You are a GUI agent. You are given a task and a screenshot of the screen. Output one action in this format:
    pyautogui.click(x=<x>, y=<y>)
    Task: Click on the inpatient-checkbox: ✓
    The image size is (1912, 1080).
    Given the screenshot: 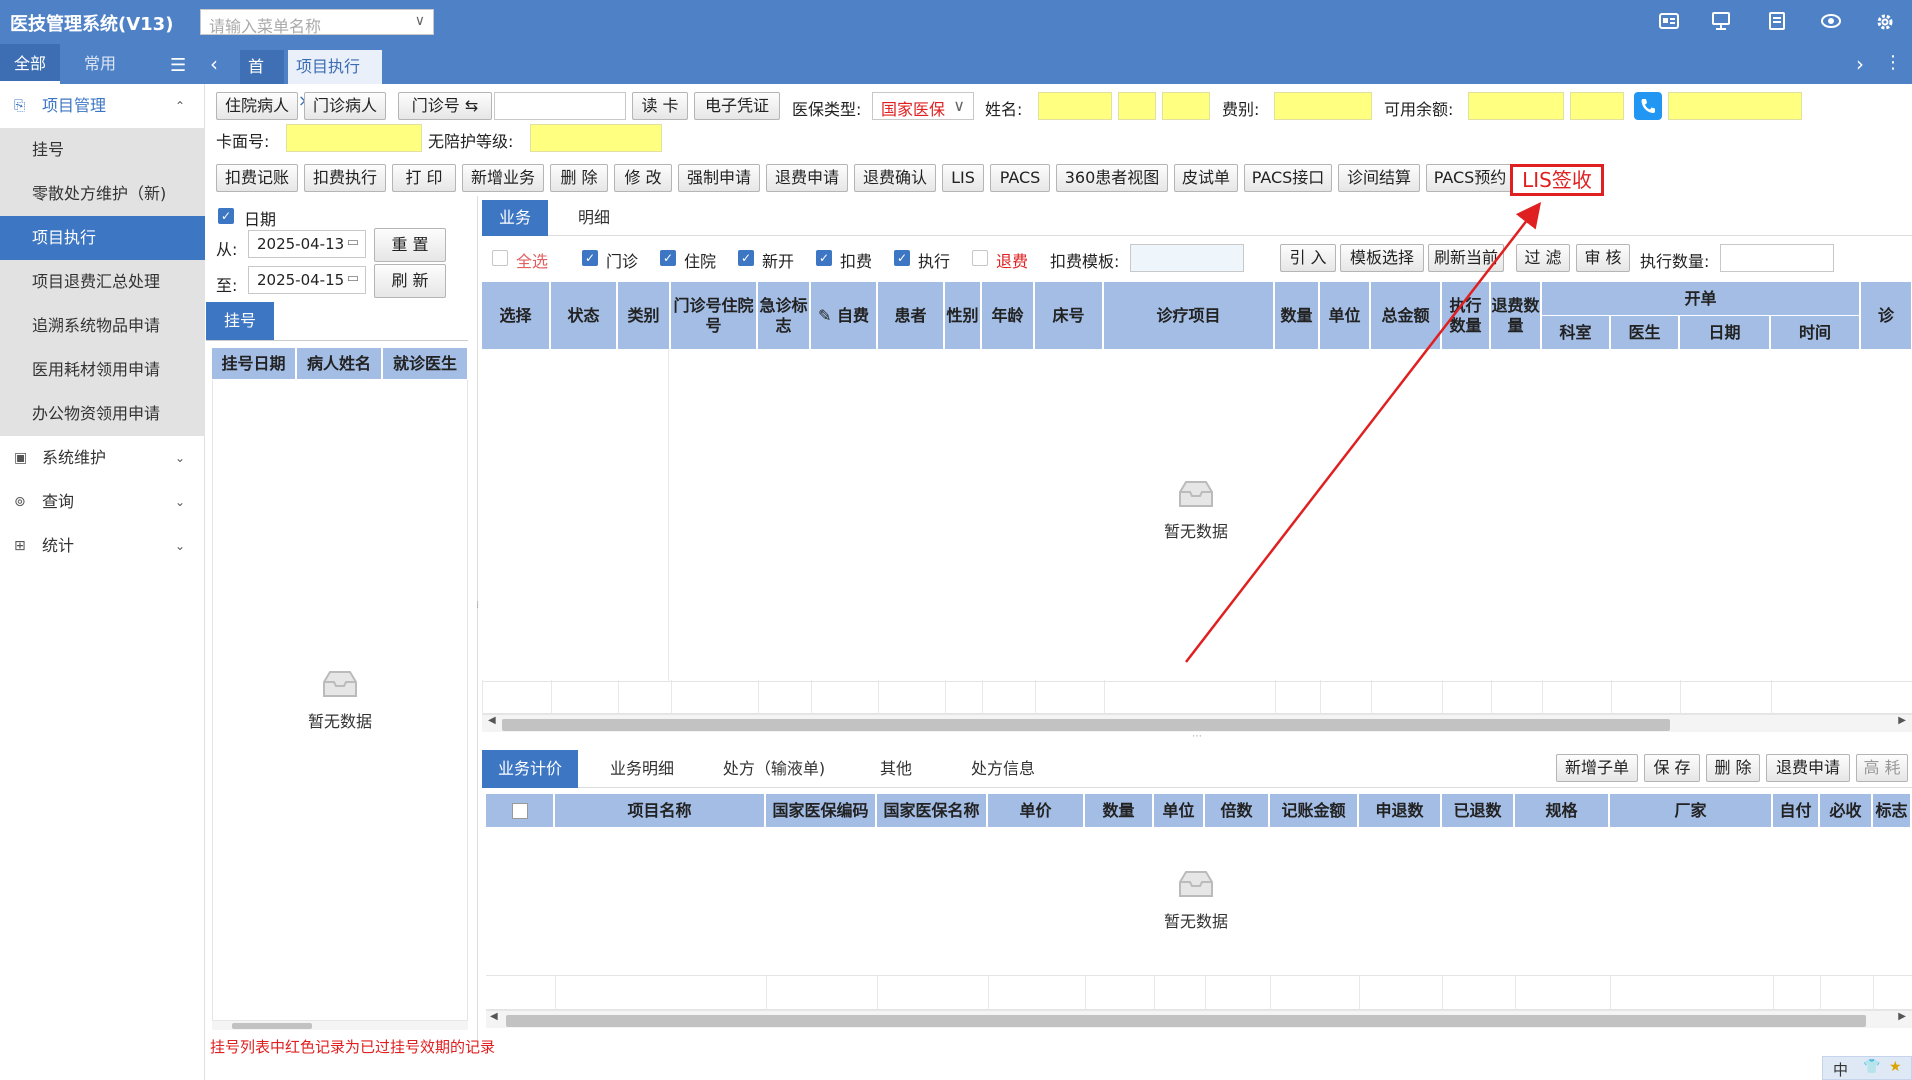 What is the action you would take?
    pyautogui.click(x=668, y=258)
    